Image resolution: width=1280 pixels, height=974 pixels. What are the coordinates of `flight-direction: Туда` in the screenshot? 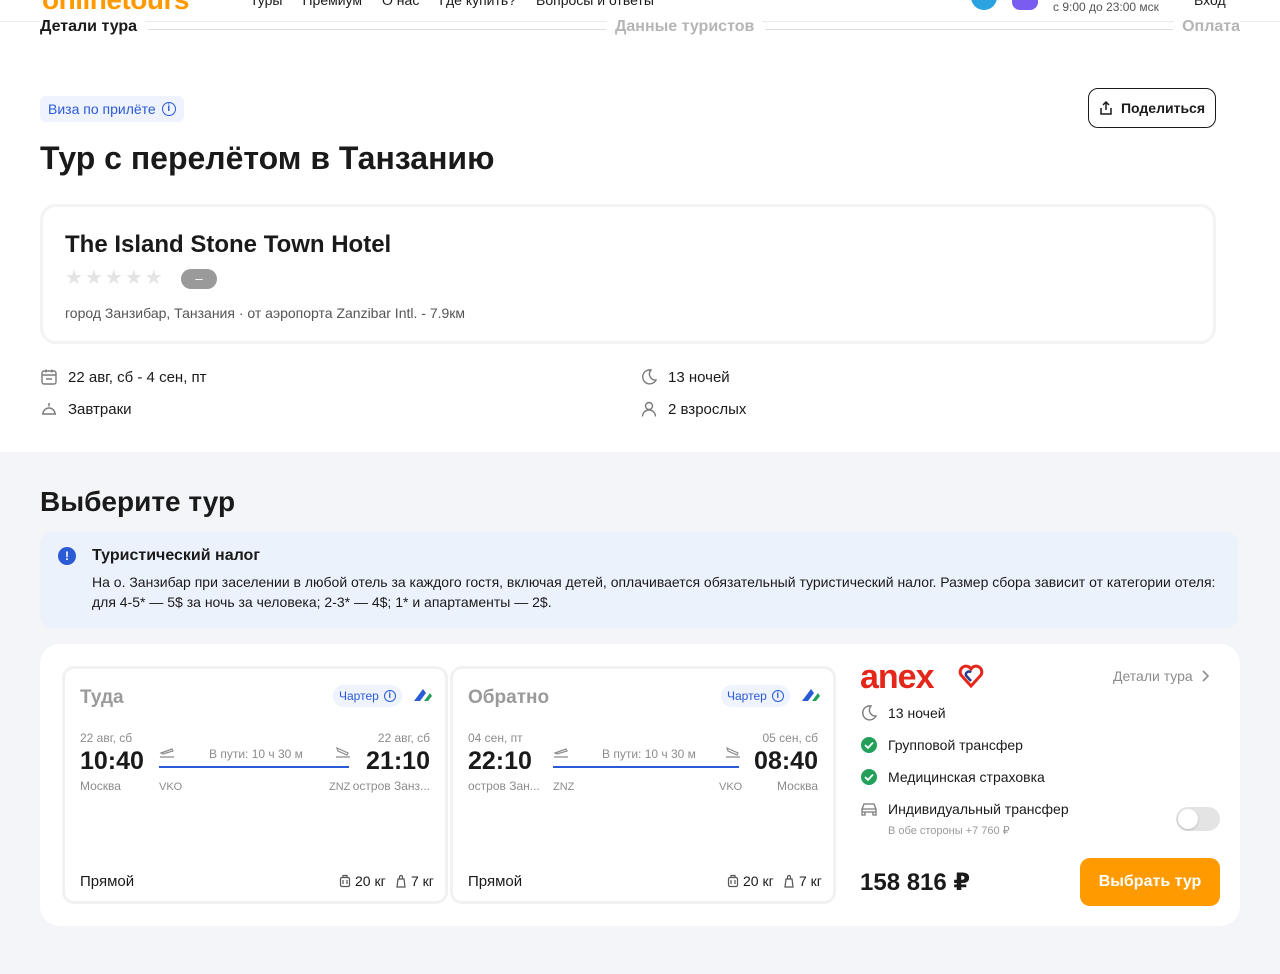 It's located at (102, 697).